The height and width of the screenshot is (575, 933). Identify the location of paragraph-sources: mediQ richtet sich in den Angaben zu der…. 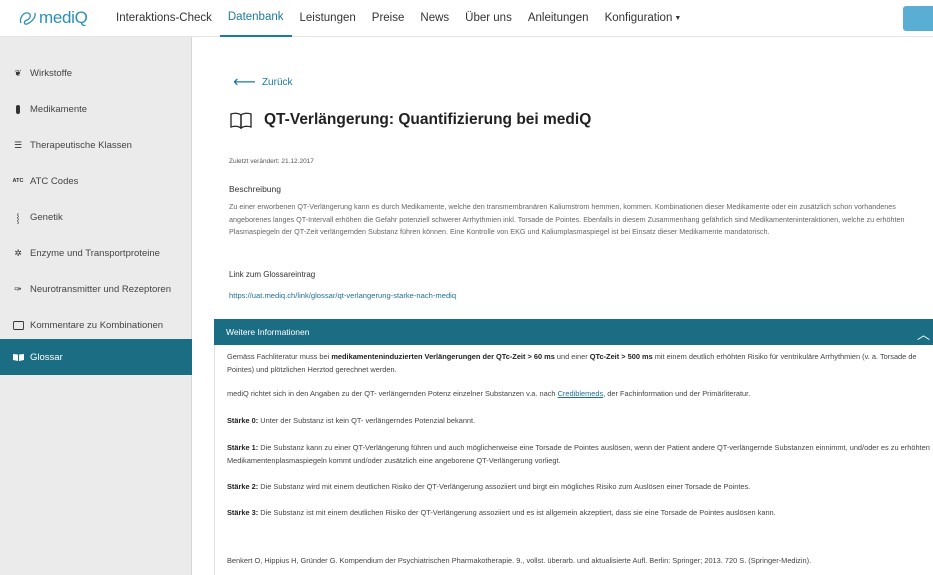
(579, 394).